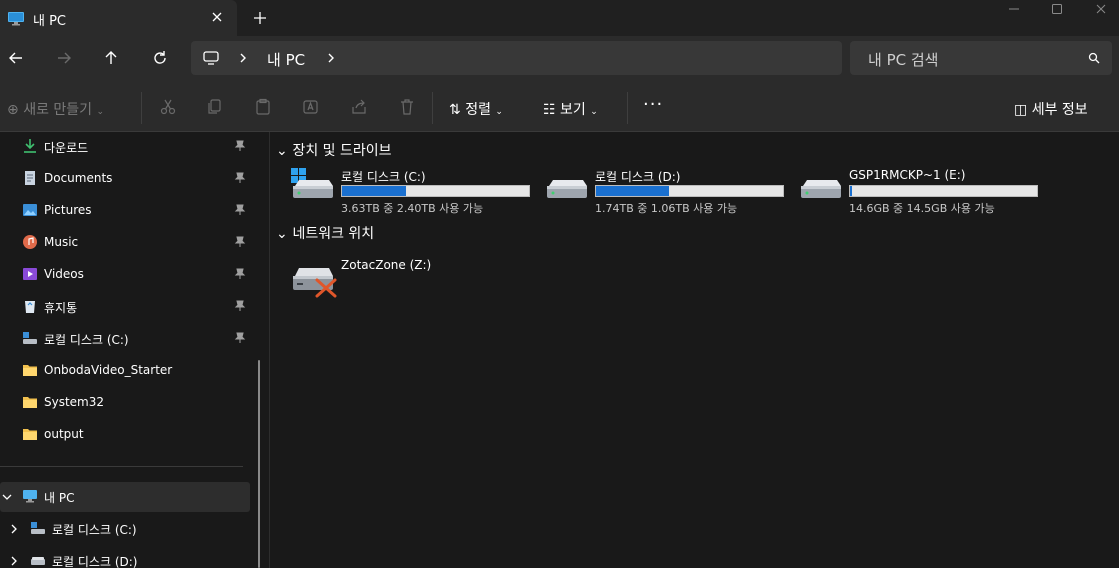  Describe the element at coordinates (334, 150) in the screenshot. I see `devices-group-header: ⌄ 장치 및 드라이브` at that location.